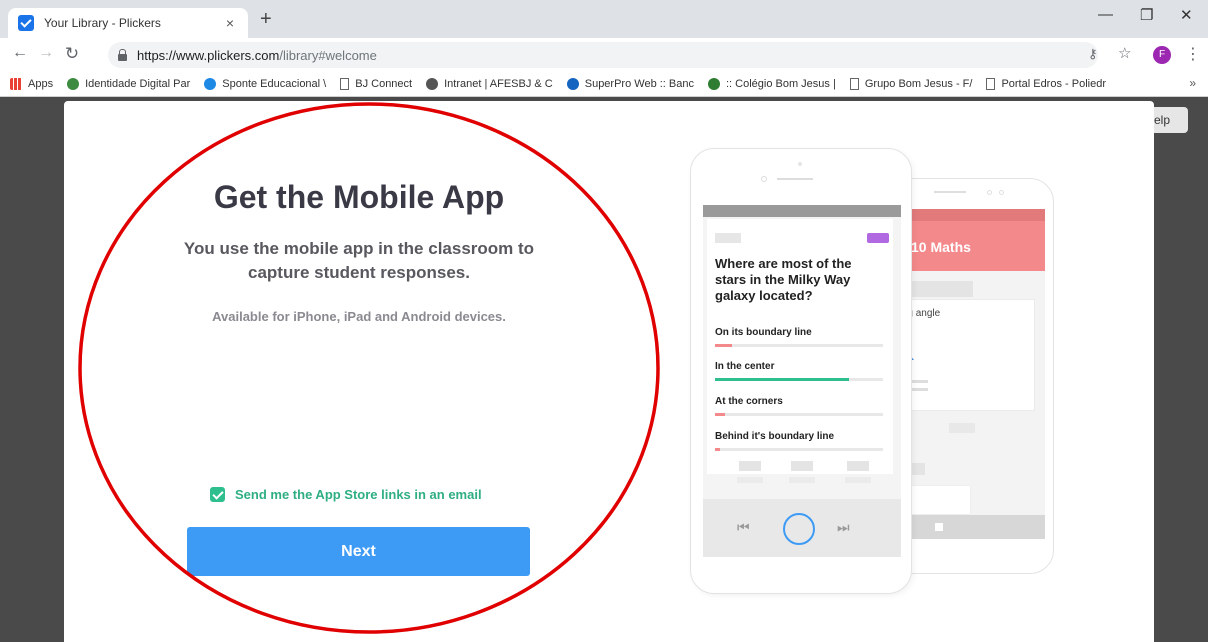  Describe the element at coordinates (498, 83) in the screenshot. I see `bookmark-label: Intranet | AFESBJ & C` at that location.